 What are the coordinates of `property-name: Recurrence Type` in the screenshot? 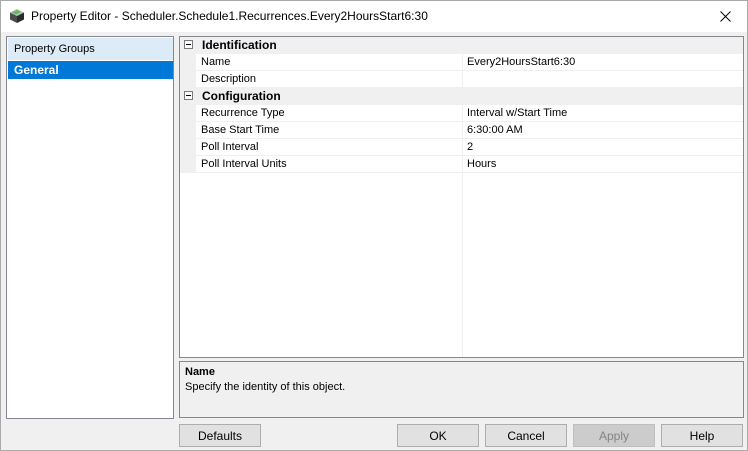 It's located at (243, 113).